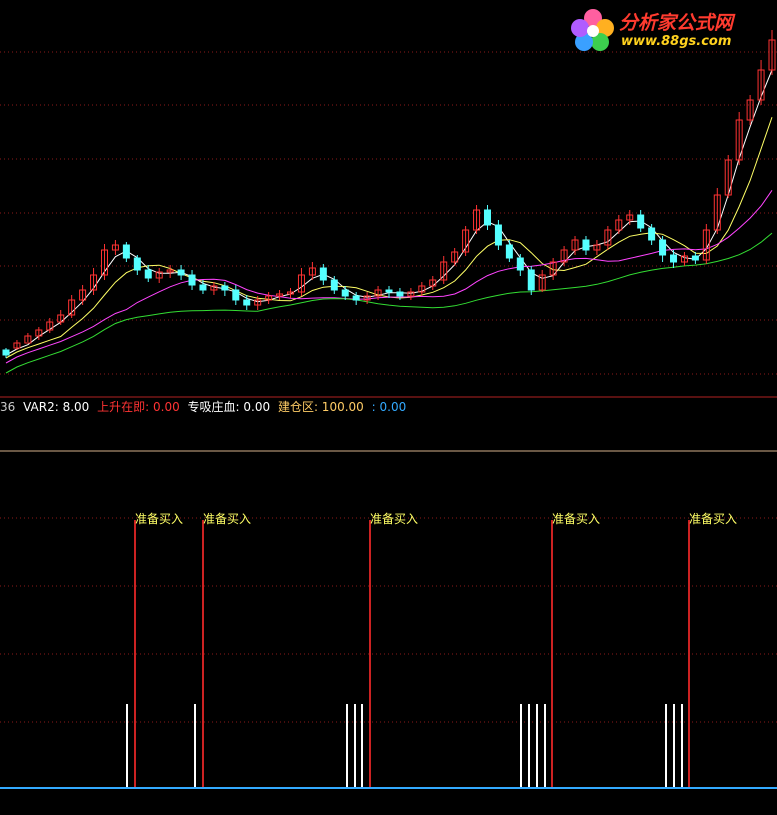 This screenshot has width=777, height=815. I want to click on legend-item-0: 36, so click(8, 407).